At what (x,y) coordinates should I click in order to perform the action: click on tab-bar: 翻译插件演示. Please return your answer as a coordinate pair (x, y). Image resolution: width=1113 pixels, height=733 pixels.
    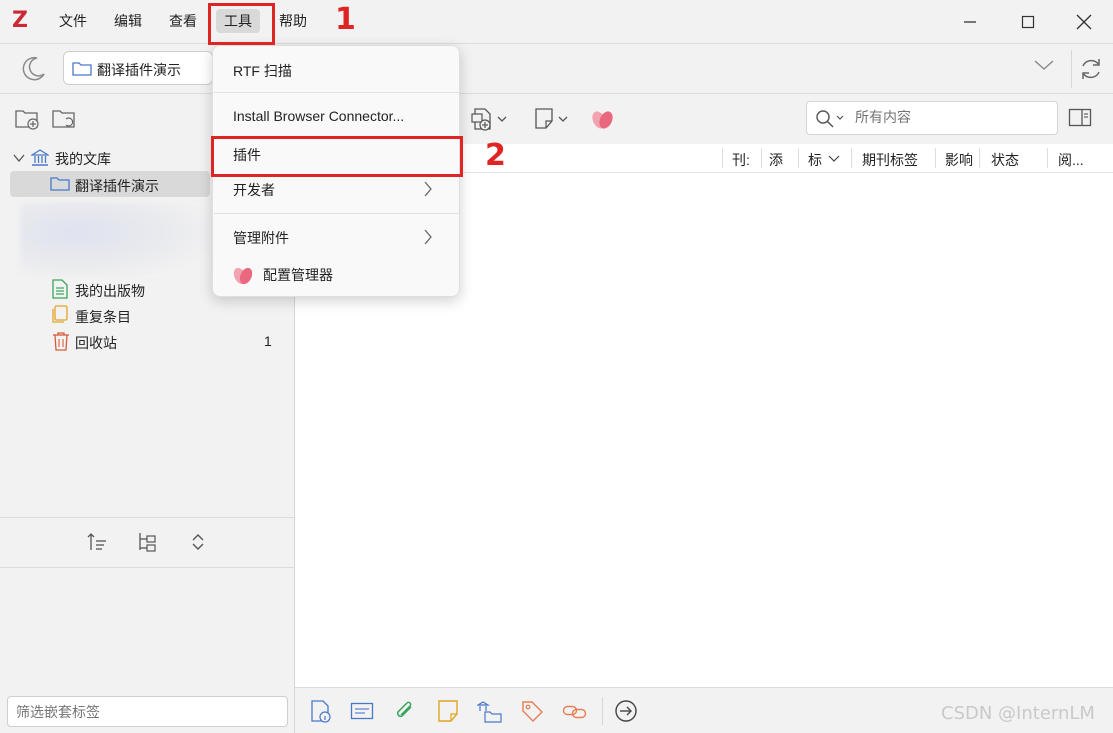
    Looking at the image, I should click on (556, 69).